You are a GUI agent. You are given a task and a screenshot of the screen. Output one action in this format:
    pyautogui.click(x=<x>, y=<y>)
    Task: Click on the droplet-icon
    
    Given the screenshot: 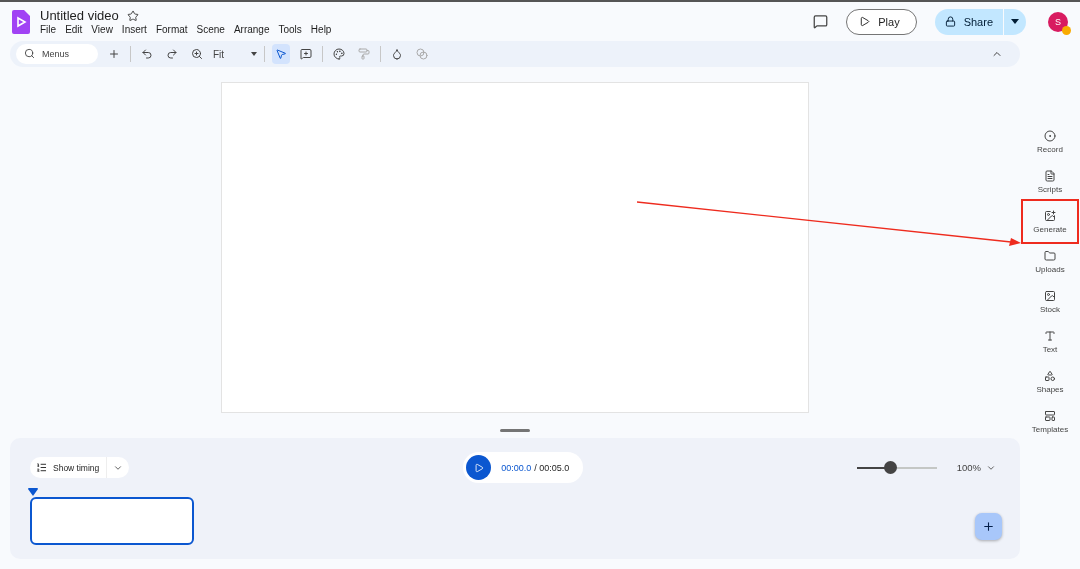 What is the action you would take?
    pyautogui.click(x=397, y=54)
    